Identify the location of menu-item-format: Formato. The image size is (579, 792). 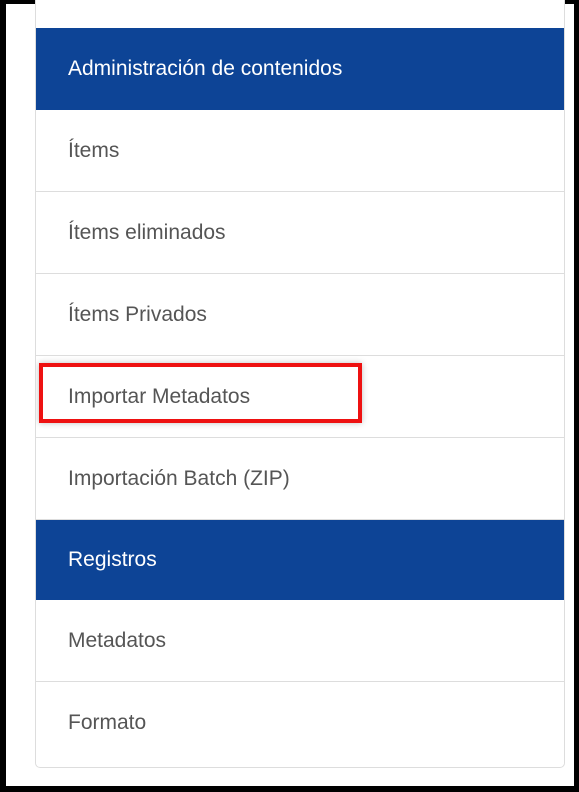
(300, 723).